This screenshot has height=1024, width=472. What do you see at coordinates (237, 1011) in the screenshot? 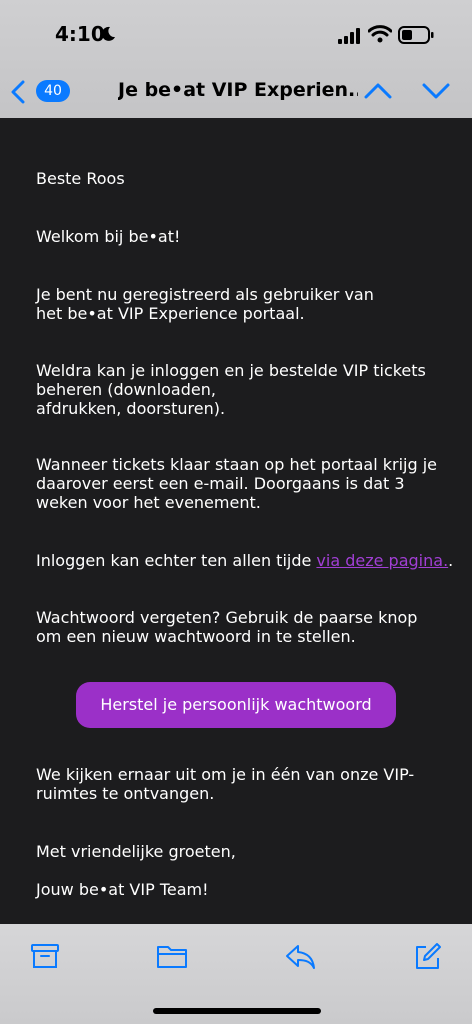
I see `home-indicator` at bounding box center [237, 1011].